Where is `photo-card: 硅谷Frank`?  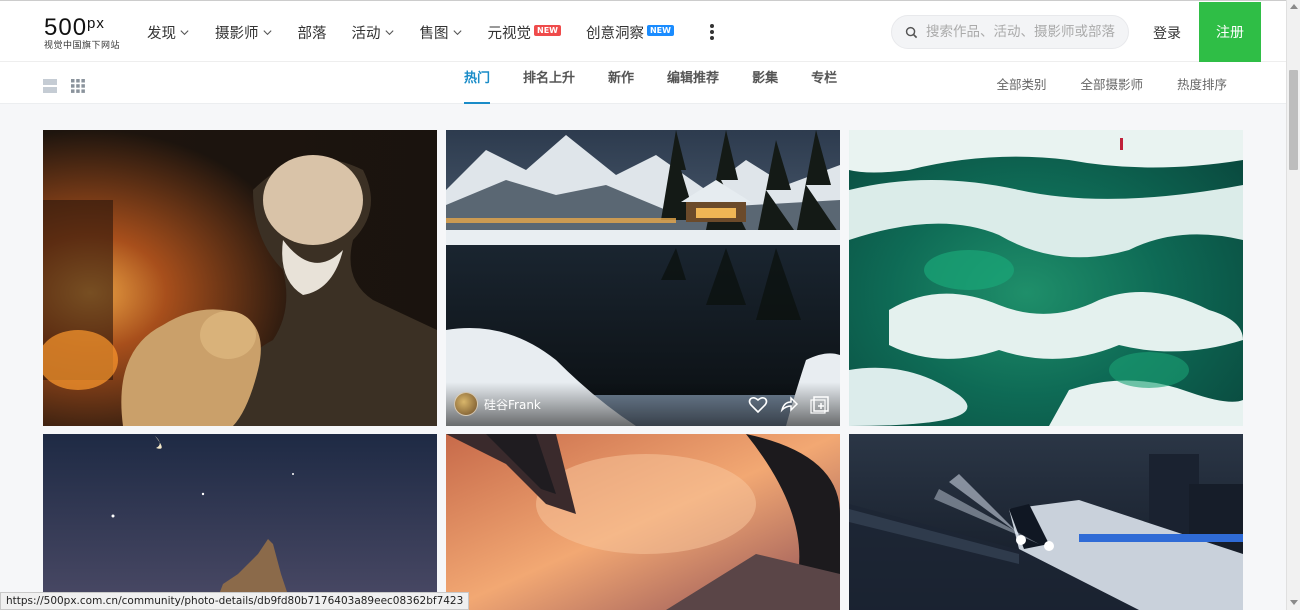 photo-card: 硅谷Frank is located at coordinates (643, 278).